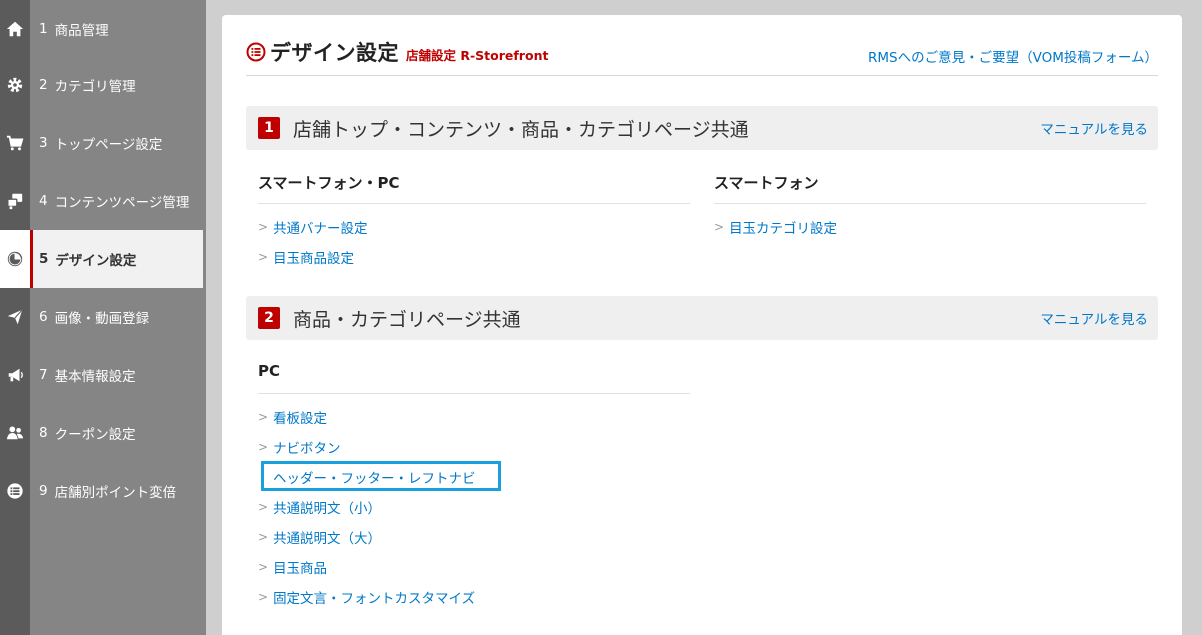 The width and height of the screenshot is (1202, 635). Describe the element at coordinates (95, 377) in the screenshot. I see `sidebar-item-label: 基本情報設定` at that location.